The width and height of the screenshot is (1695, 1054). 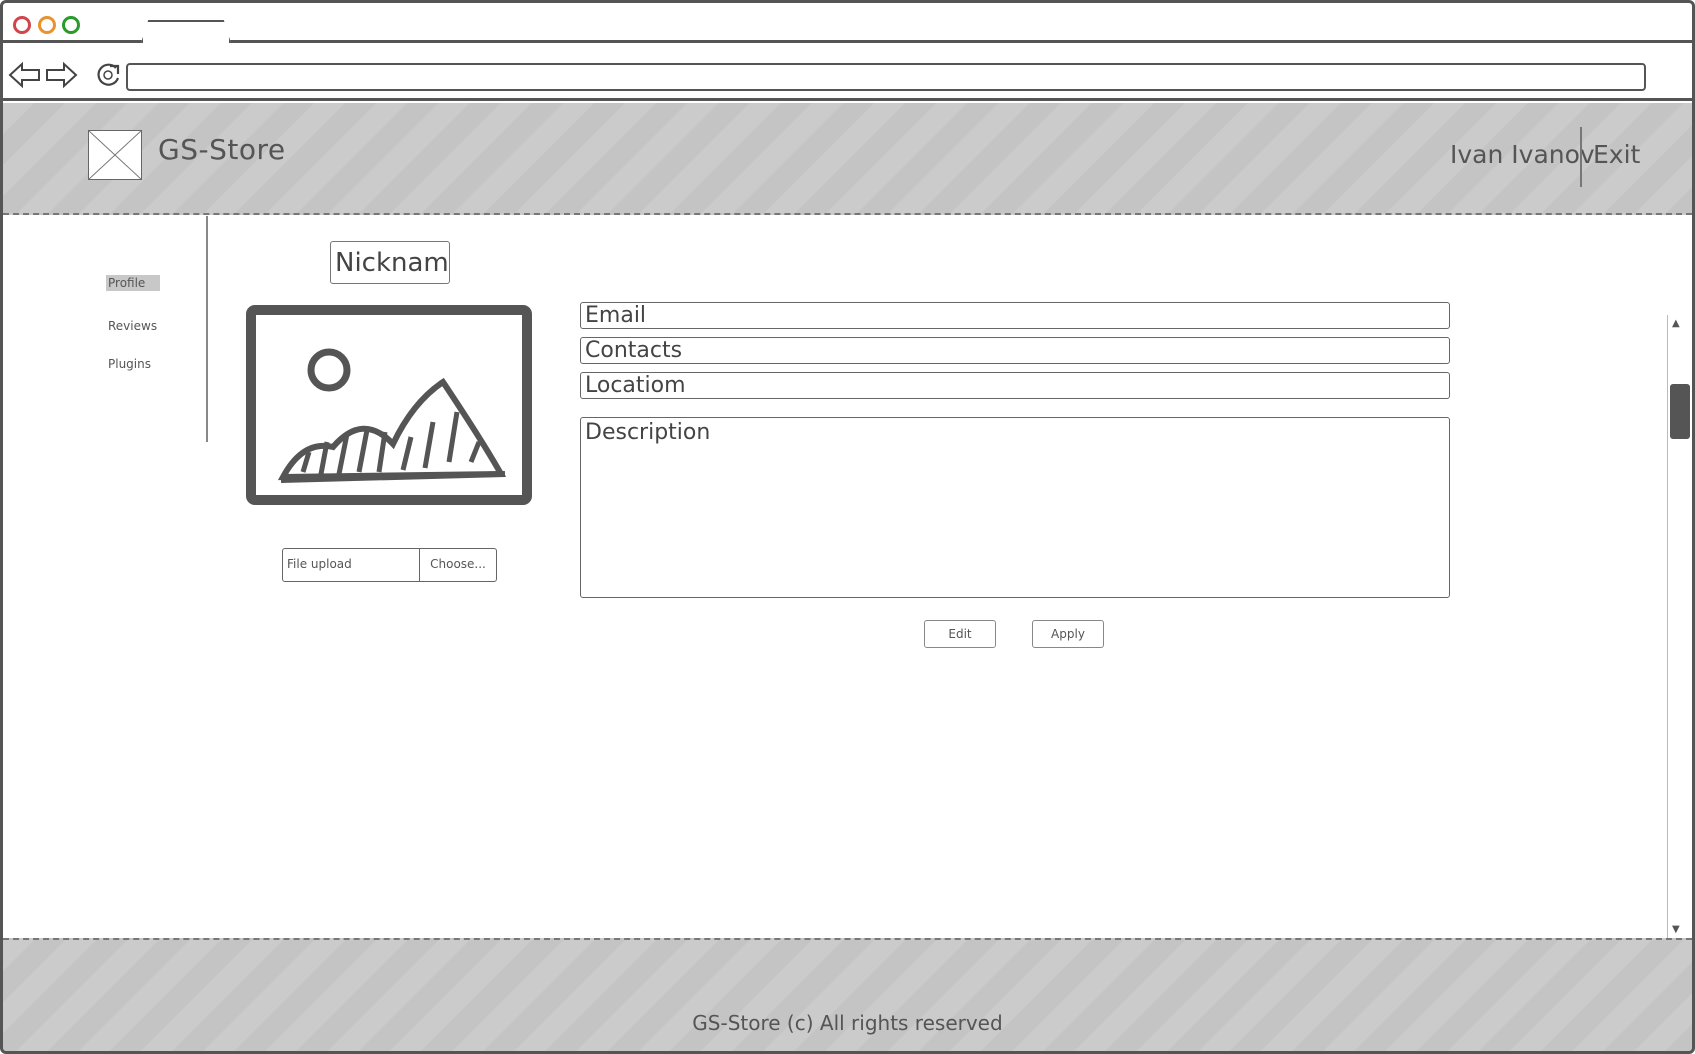 What do you see at coordinates (389, 405) in the screenshot?
I see `image-placeholder-icon` at bounding box center [389, 405].